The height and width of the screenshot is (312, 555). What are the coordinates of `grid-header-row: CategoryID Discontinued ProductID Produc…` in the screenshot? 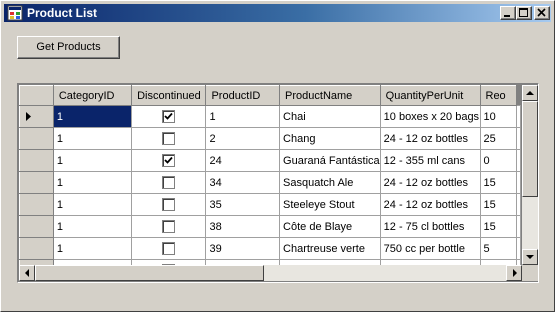 It's located at (270, 95).